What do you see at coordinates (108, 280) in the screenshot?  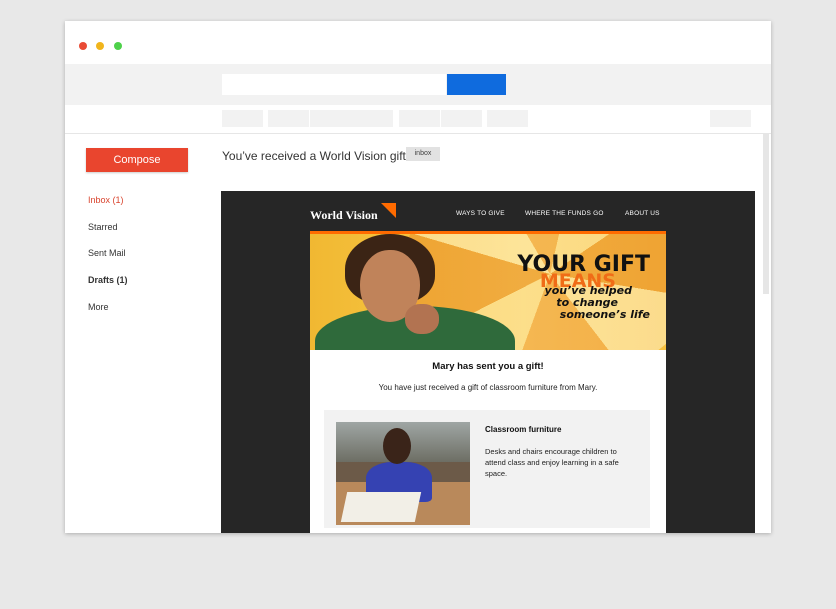 I see `sidebar-item-drafts: Drafts (1)` at bounding box center [108, 280].